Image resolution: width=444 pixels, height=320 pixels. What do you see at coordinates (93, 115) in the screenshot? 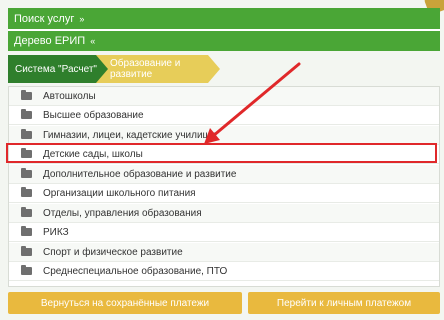
I see `list-item-label: Высшее образование` at bounding box center [93, 115].